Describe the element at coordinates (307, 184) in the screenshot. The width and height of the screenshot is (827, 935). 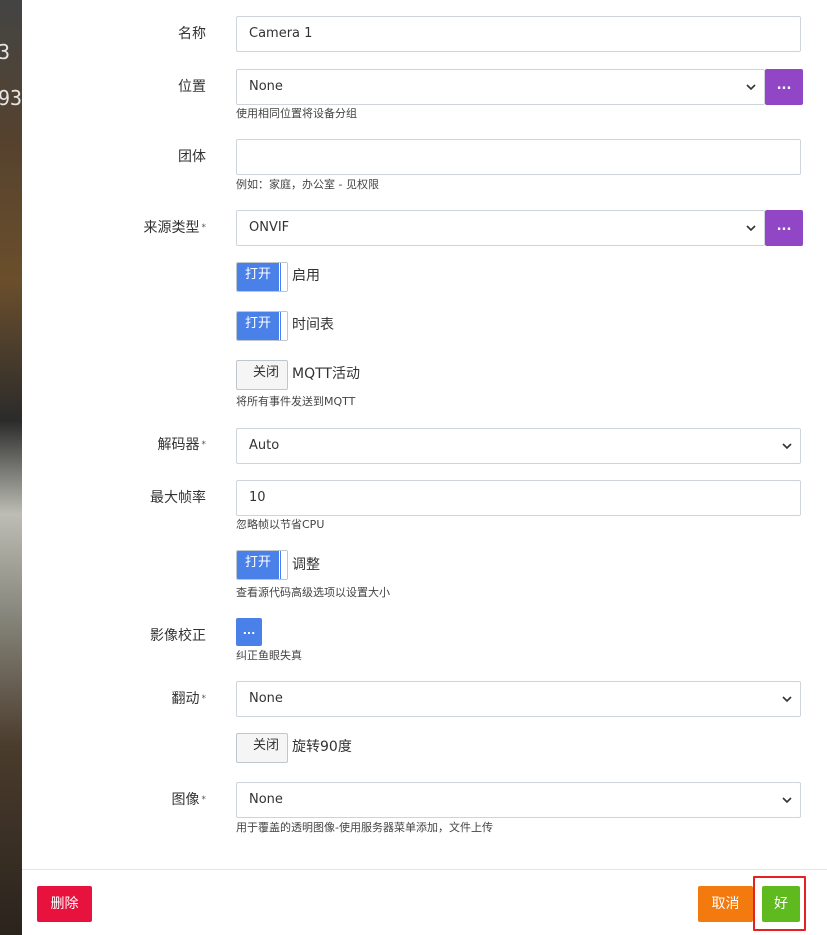
I see `group-help: 例如：家庭，办公室 - 见权限` at that location.